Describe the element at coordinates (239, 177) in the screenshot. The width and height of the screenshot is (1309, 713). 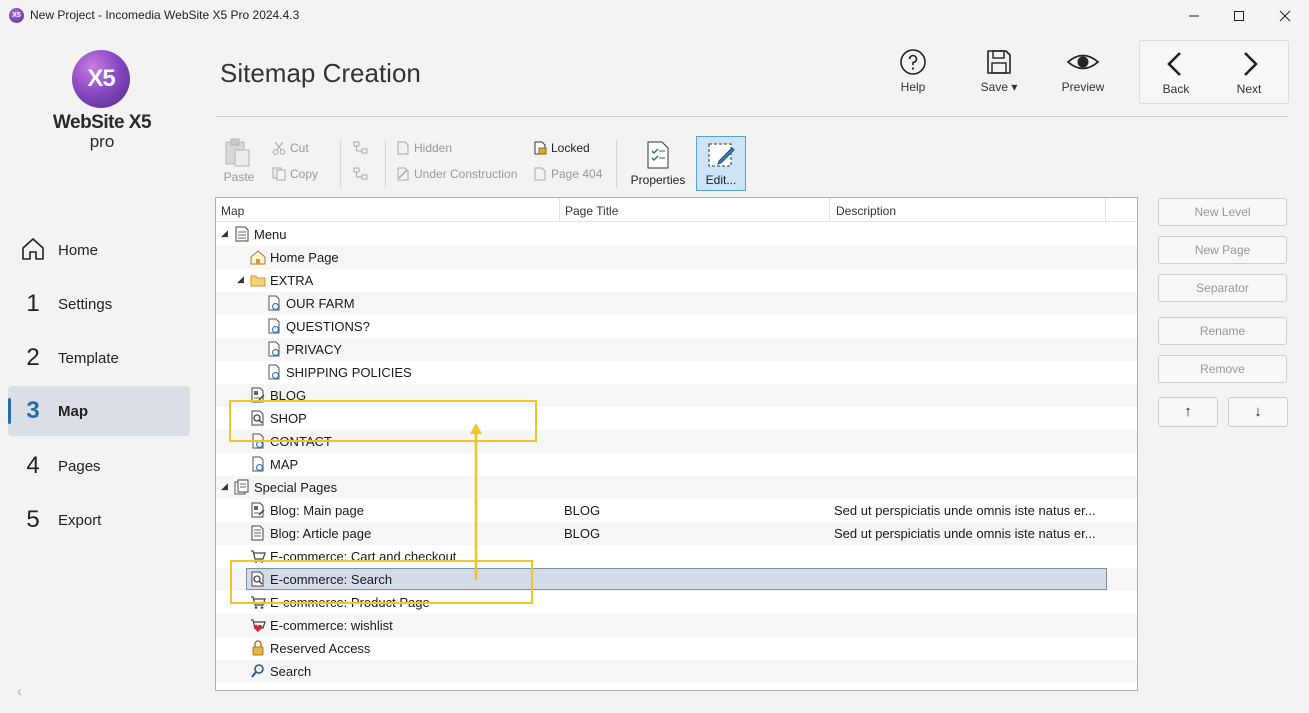
I see `paste-label: Paste` at that location.